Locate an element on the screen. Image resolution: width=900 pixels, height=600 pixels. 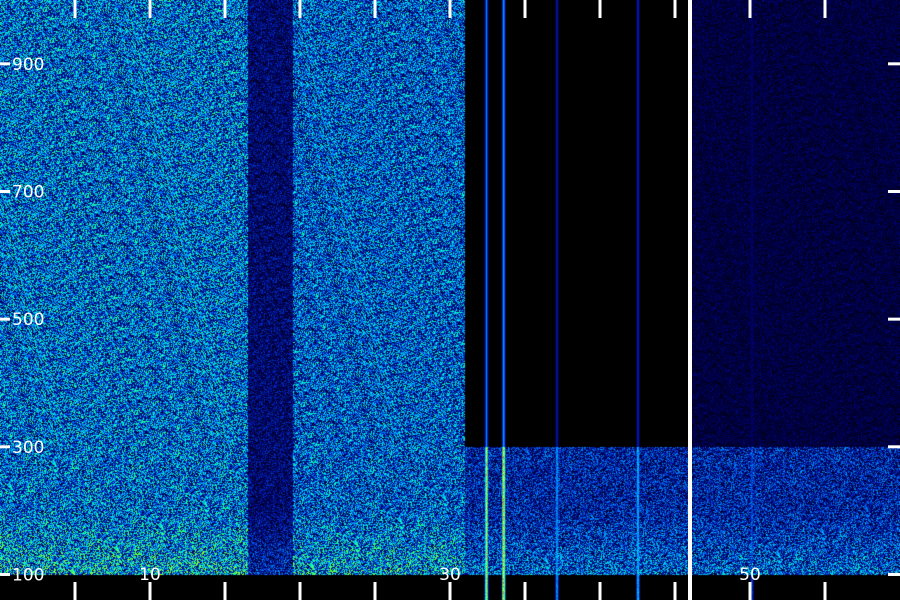
y-tick-label: 500 is located at coordinates (28, 320).